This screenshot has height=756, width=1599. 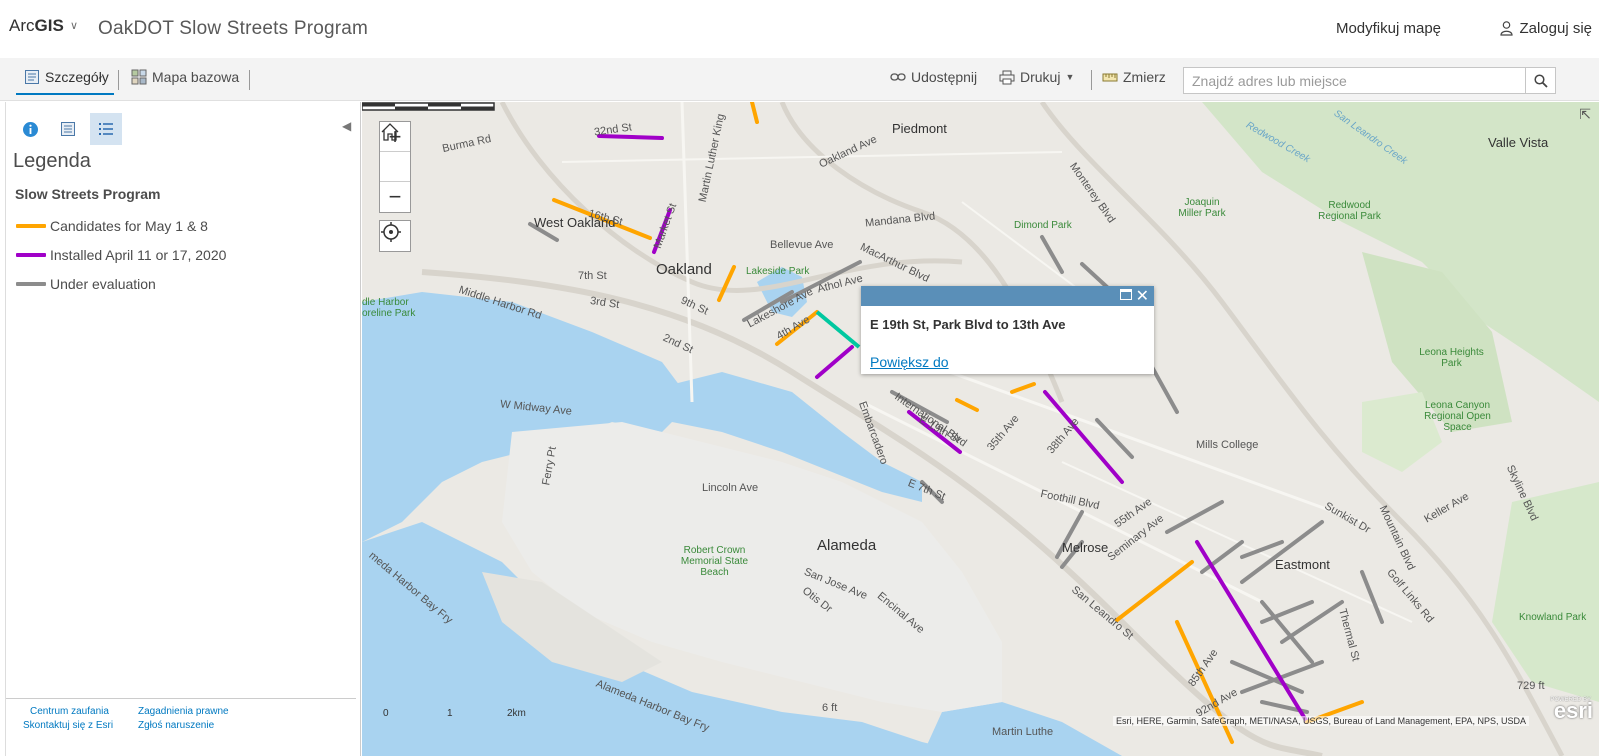 What do you see at coordinates (138, 255) in the screenshot?
I see `legend-label: Installed April 11 or 17, 2020` at bounding box center [138, 255].